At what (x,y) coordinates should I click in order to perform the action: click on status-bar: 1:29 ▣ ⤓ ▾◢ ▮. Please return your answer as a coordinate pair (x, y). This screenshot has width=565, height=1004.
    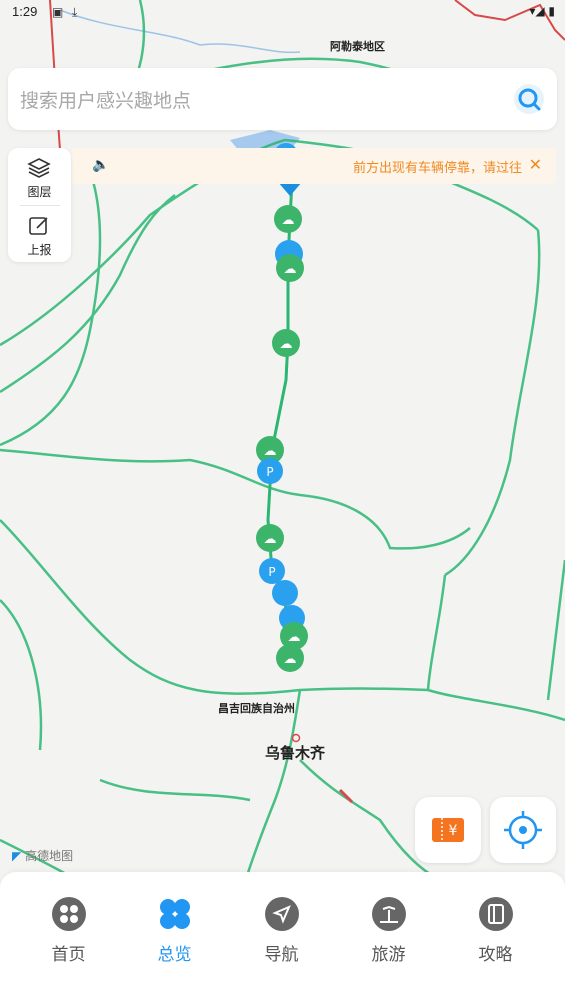
    Looking at the image, I should click on (282, 13).